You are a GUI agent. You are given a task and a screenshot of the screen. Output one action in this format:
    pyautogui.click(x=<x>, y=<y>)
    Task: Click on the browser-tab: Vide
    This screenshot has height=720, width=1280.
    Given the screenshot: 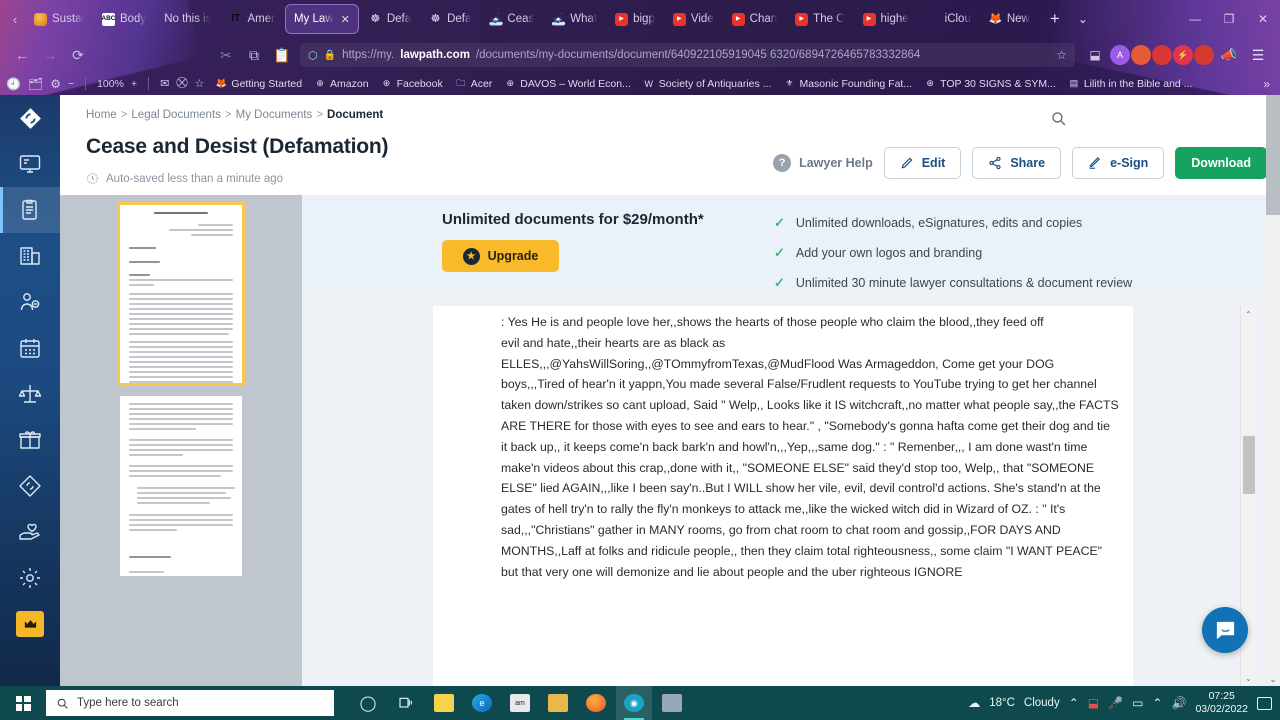 What is the action you would take?
    pyautogui.click(x=693, y=19)
    